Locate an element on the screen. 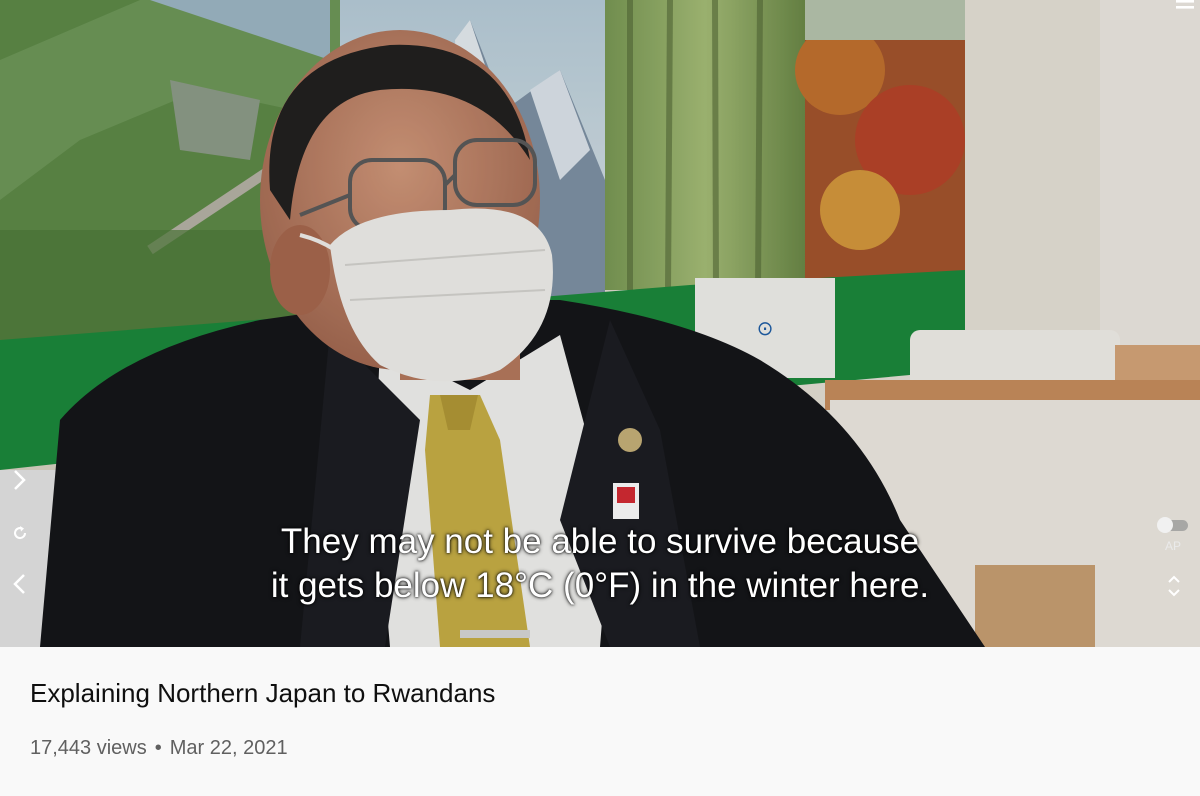  replay-icon is located at coordinates (20, 533).